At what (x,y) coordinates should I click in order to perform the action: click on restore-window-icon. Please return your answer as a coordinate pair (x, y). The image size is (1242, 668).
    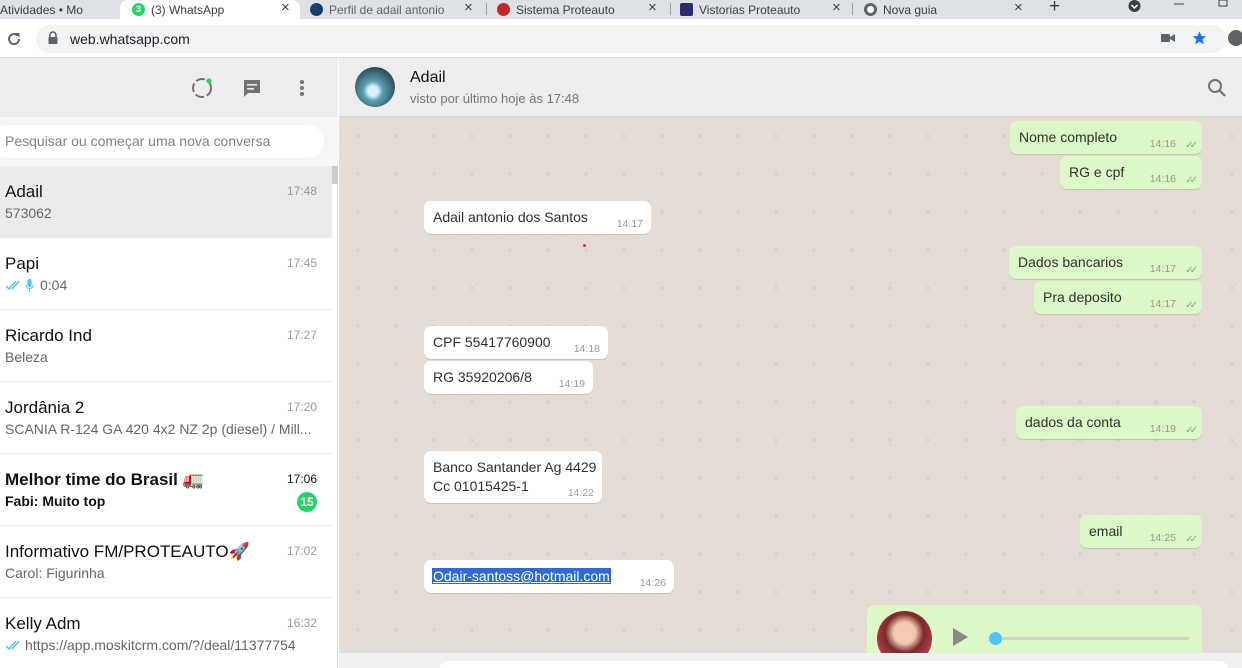
    Looking at the image, I should click on (1223, 7).